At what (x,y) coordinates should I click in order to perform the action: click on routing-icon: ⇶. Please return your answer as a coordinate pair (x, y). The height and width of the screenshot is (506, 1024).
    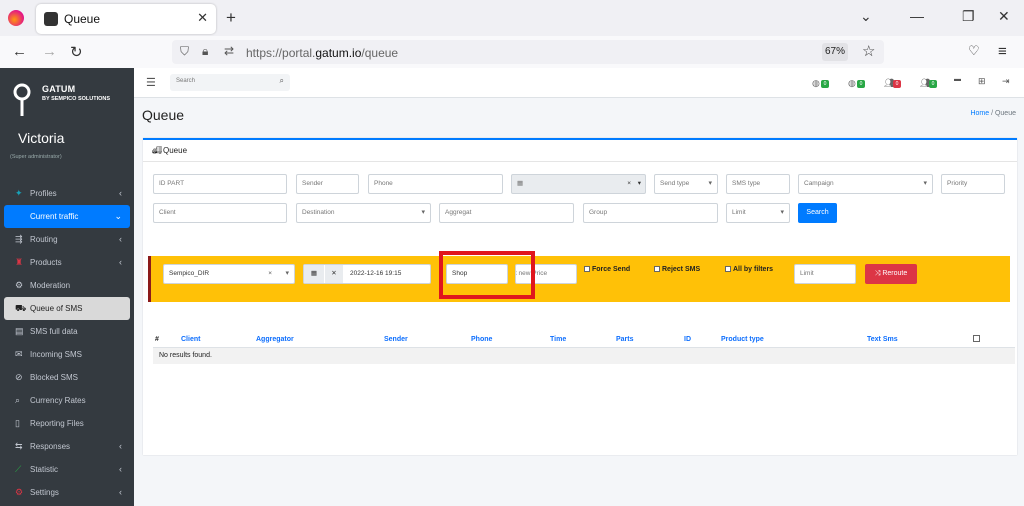
    Looking at the image, I should click on (19, 239).